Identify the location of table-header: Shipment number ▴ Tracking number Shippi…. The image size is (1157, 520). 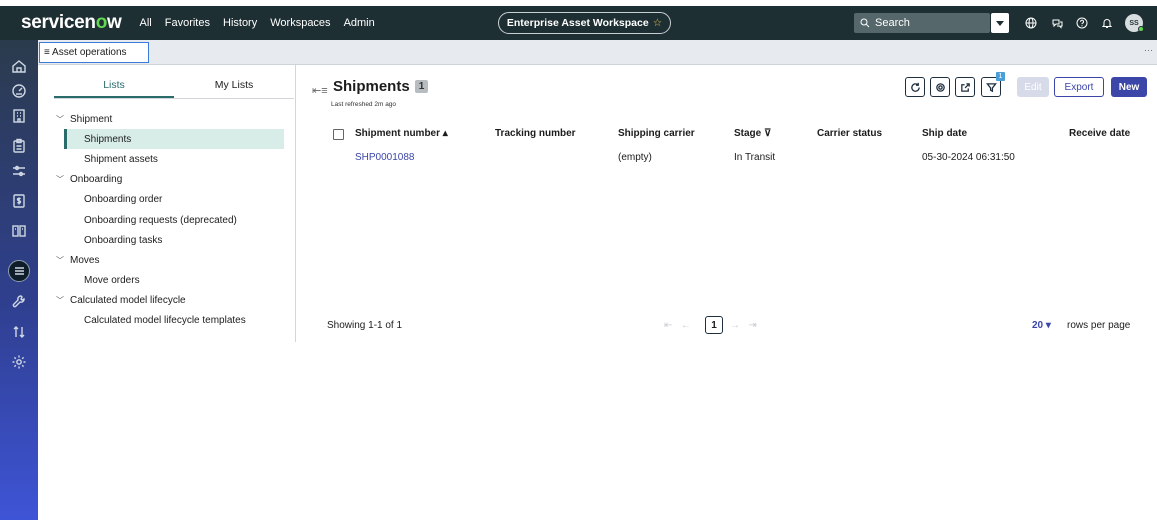
(726, 134).